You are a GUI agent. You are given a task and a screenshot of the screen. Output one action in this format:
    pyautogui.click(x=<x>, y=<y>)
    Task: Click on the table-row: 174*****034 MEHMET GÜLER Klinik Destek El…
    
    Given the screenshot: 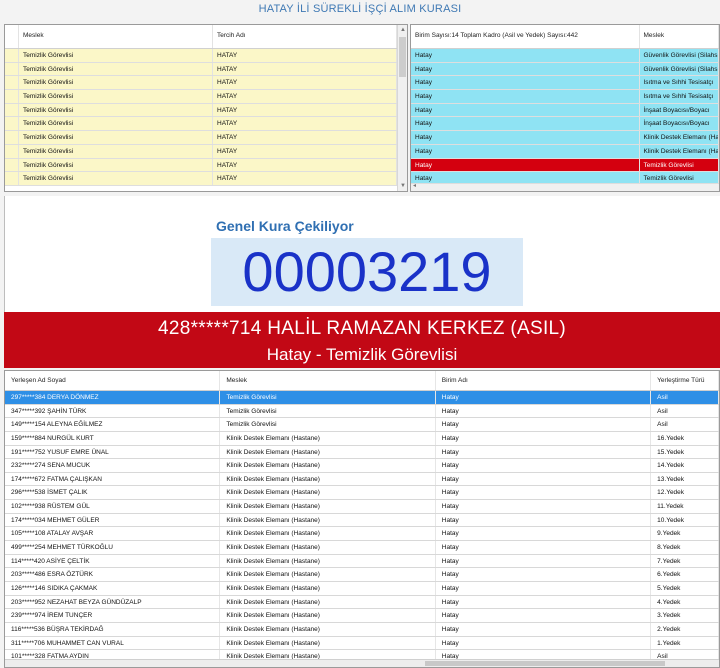 What is the action you would take?
    pyautogui.click(x=362, y=520)
    